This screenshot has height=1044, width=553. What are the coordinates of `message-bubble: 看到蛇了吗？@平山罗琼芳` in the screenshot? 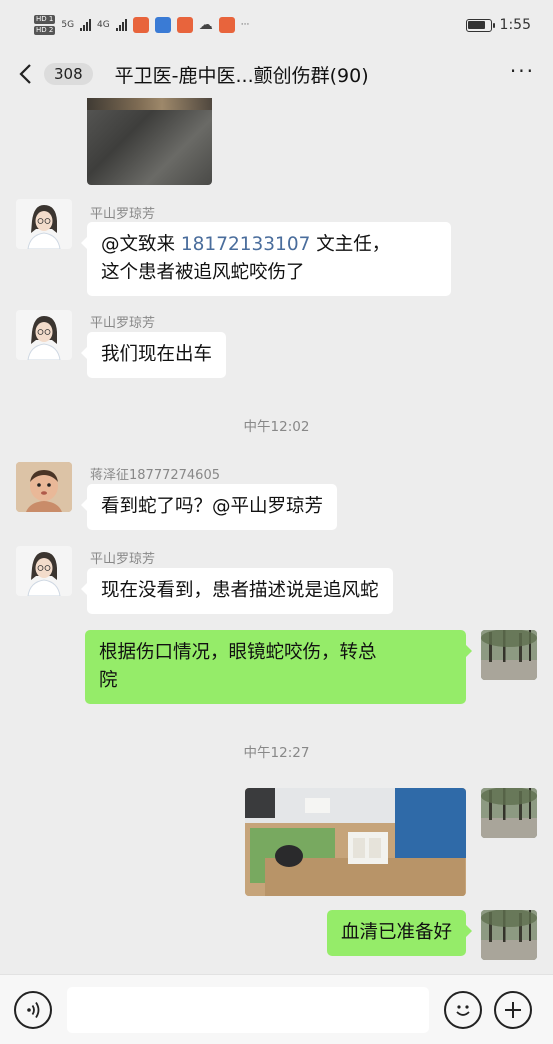 It's located at (209, 507).